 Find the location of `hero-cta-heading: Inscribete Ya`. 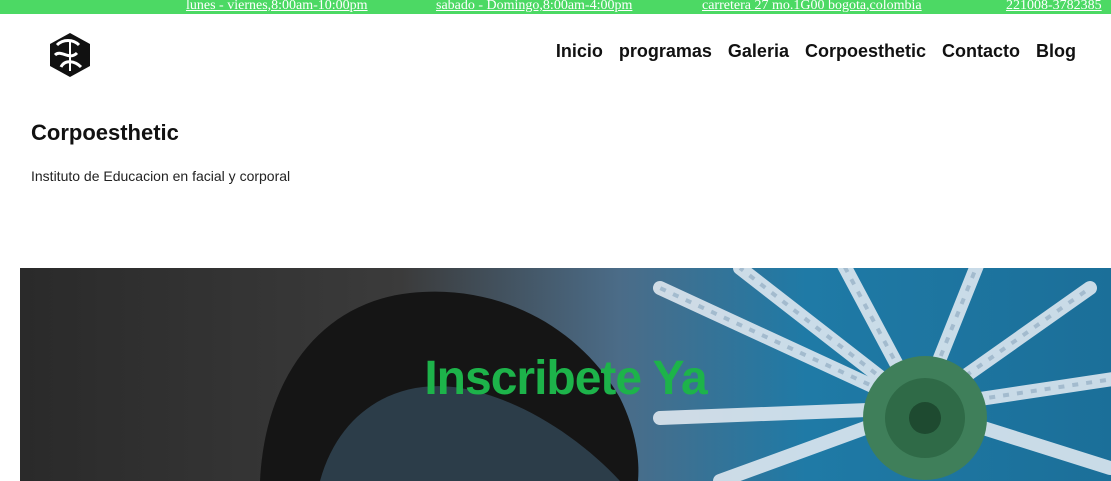

hero-cta-heading: Inscribete Ya is located at coordinates (565, 378).